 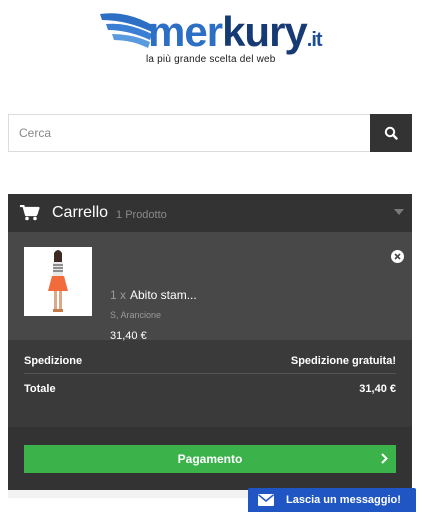 I want to click on brand-tagline: la più grande scelta del web, so click(x=211, y=59).